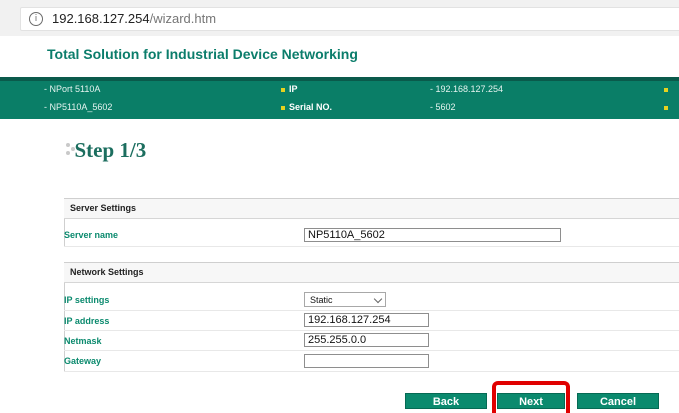 The image size is (679, 413). I want to click on step-title: Step 1/3, so click(105, 150).